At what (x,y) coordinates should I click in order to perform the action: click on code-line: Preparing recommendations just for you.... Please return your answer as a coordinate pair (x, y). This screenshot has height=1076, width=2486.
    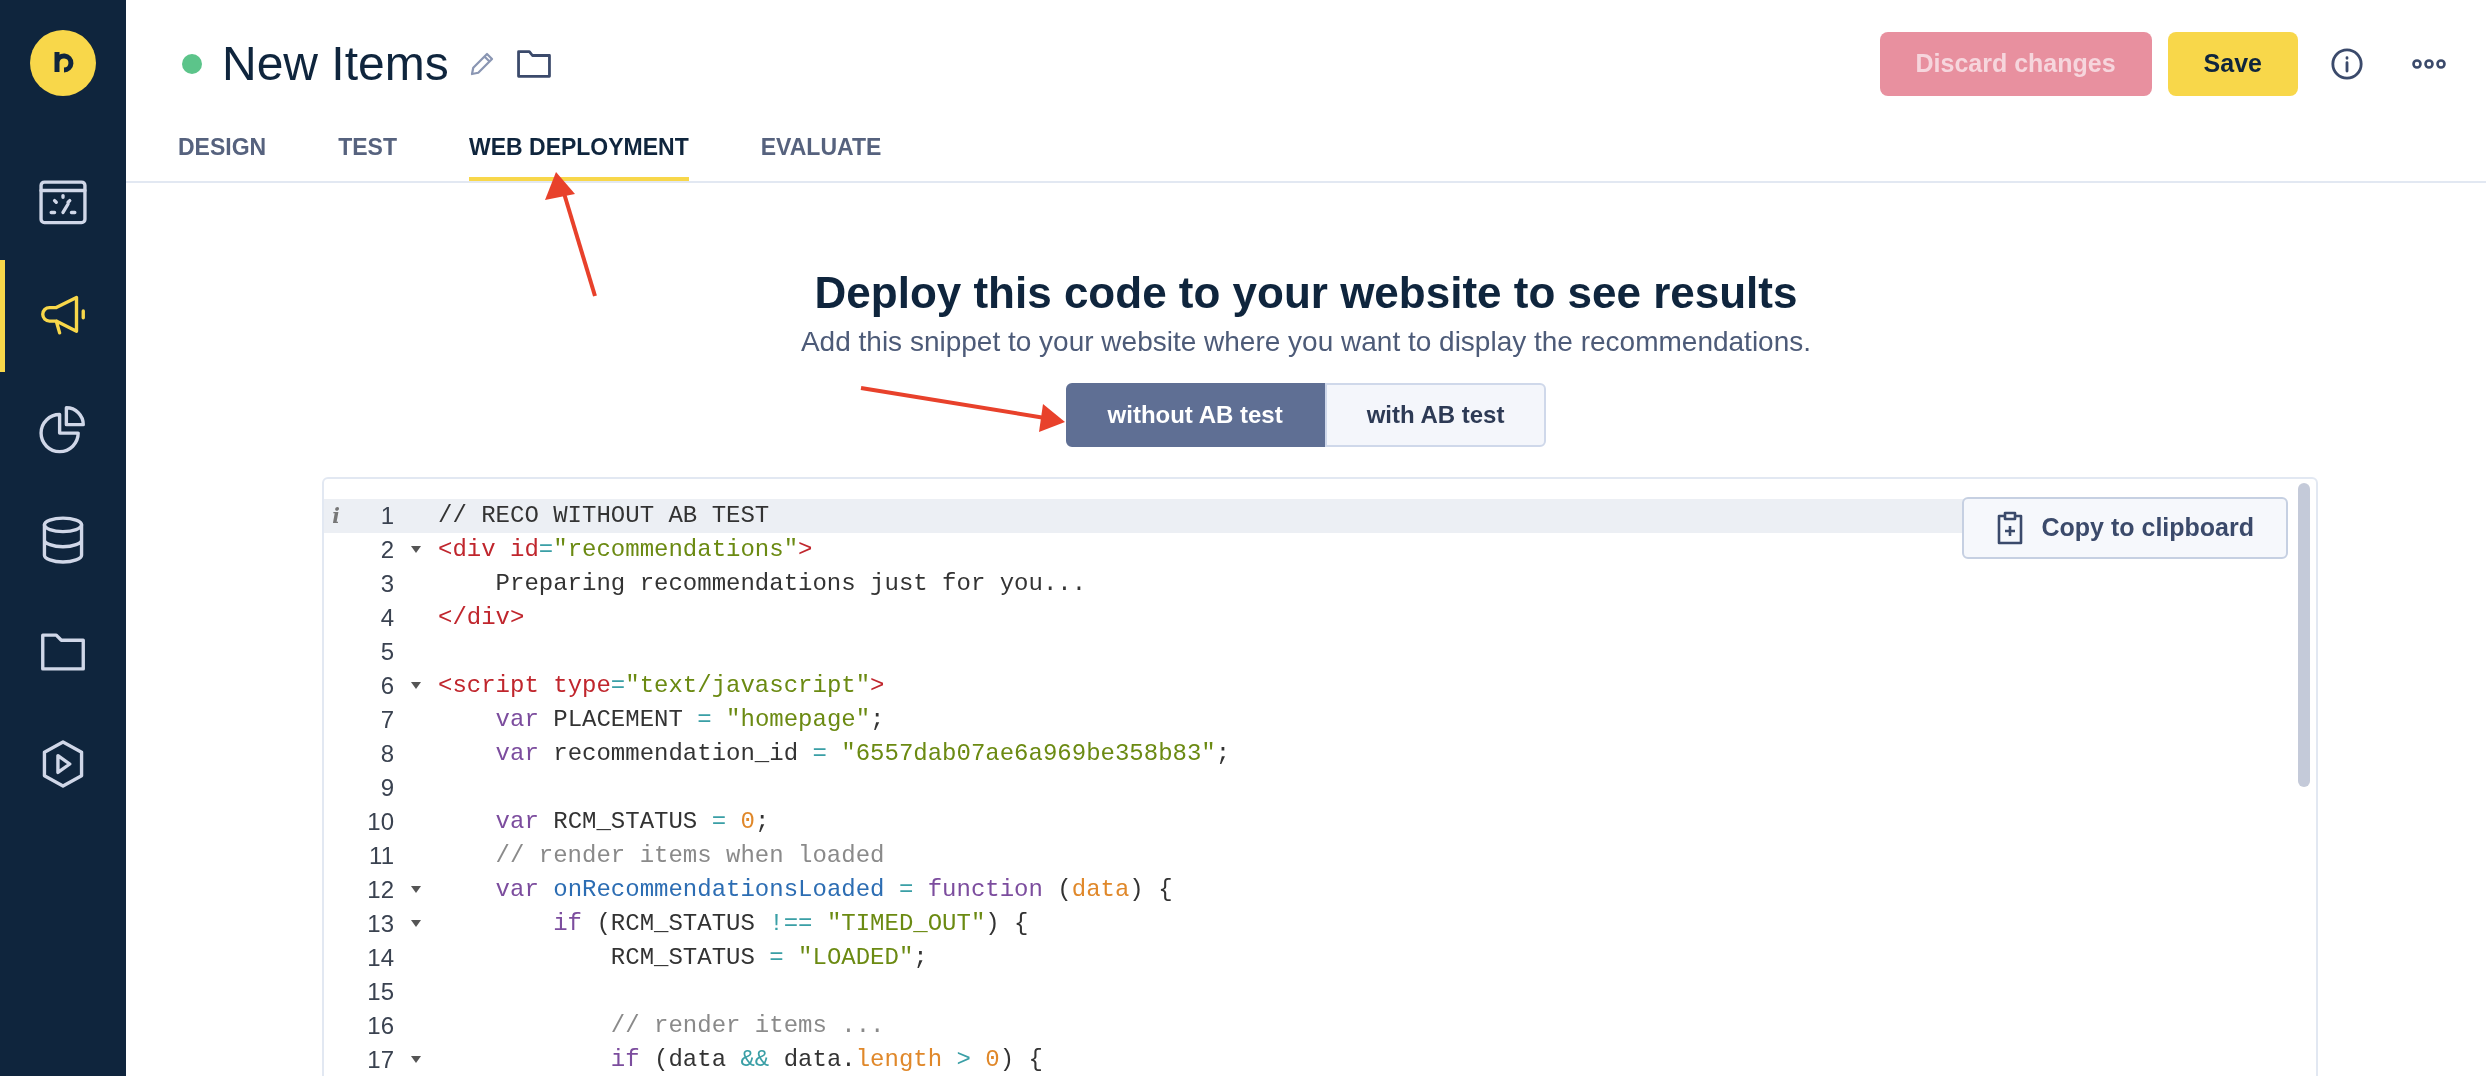
    Looking at the image, I should click on (790, 583).